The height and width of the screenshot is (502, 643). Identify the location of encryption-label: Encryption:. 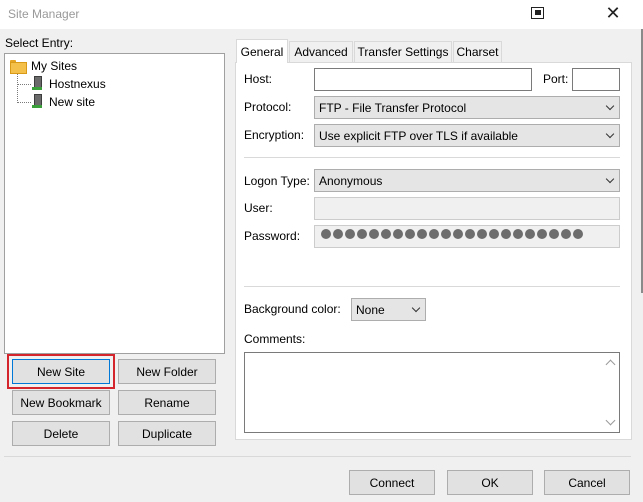
(274, 135).